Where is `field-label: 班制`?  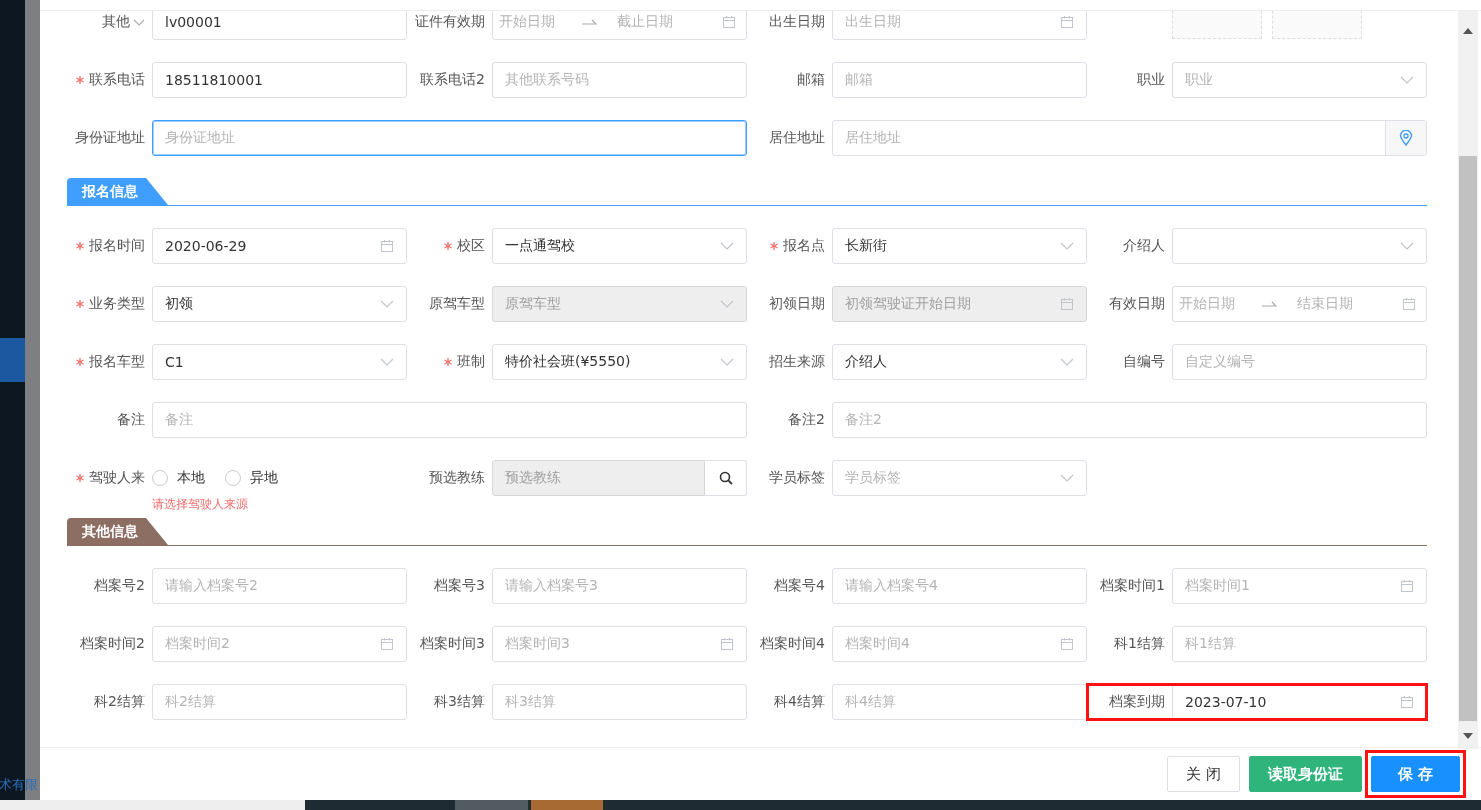
field-label: 班制 is located at coordinates (471, 362).